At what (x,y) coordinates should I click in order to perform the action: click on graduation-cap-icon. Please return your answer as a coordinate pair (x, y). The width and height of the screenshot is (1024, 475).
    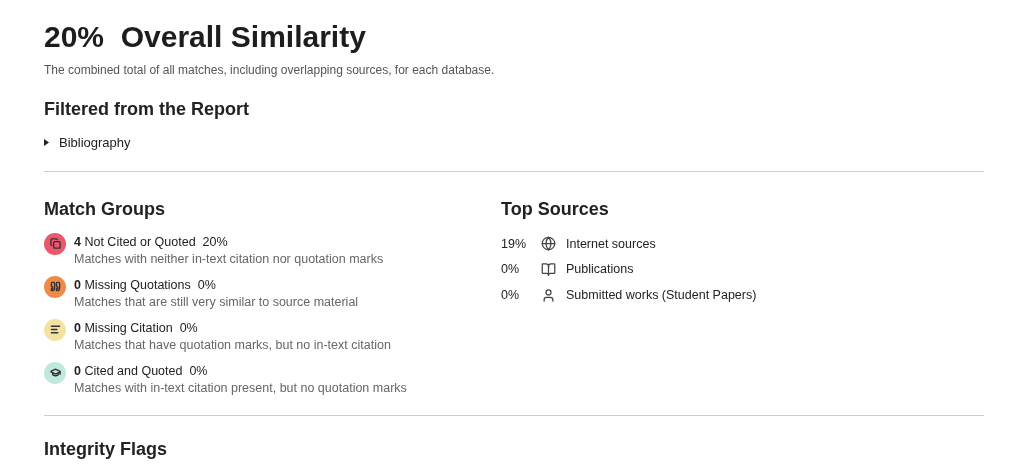
    Looking at the image, I should click on (55, 372).